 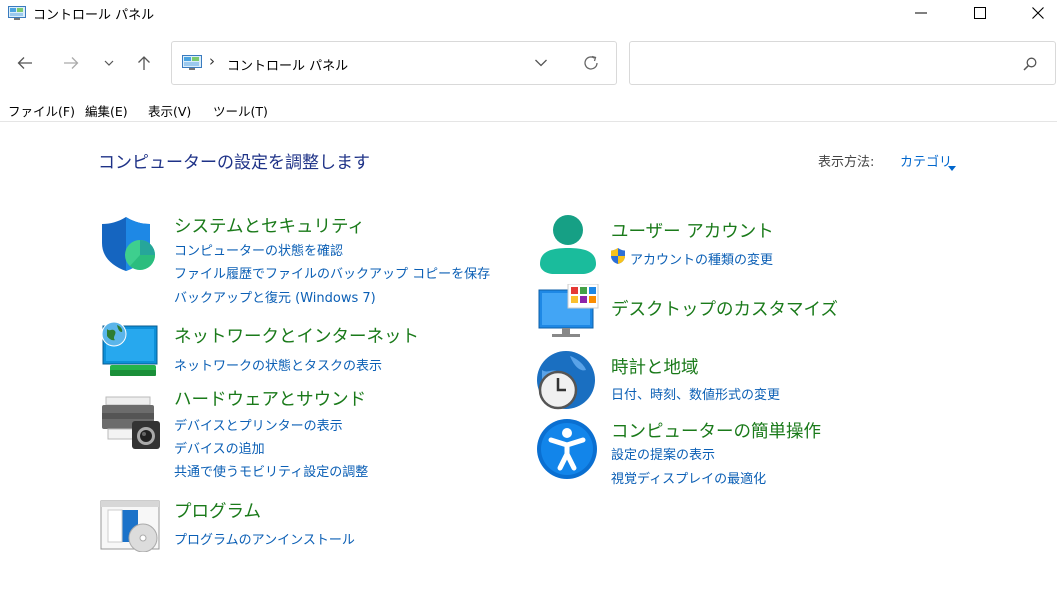 What do you see at coordinates (1030, 65) in the screenshot?
I see `search-icon` at bounding box center [1030, 65].